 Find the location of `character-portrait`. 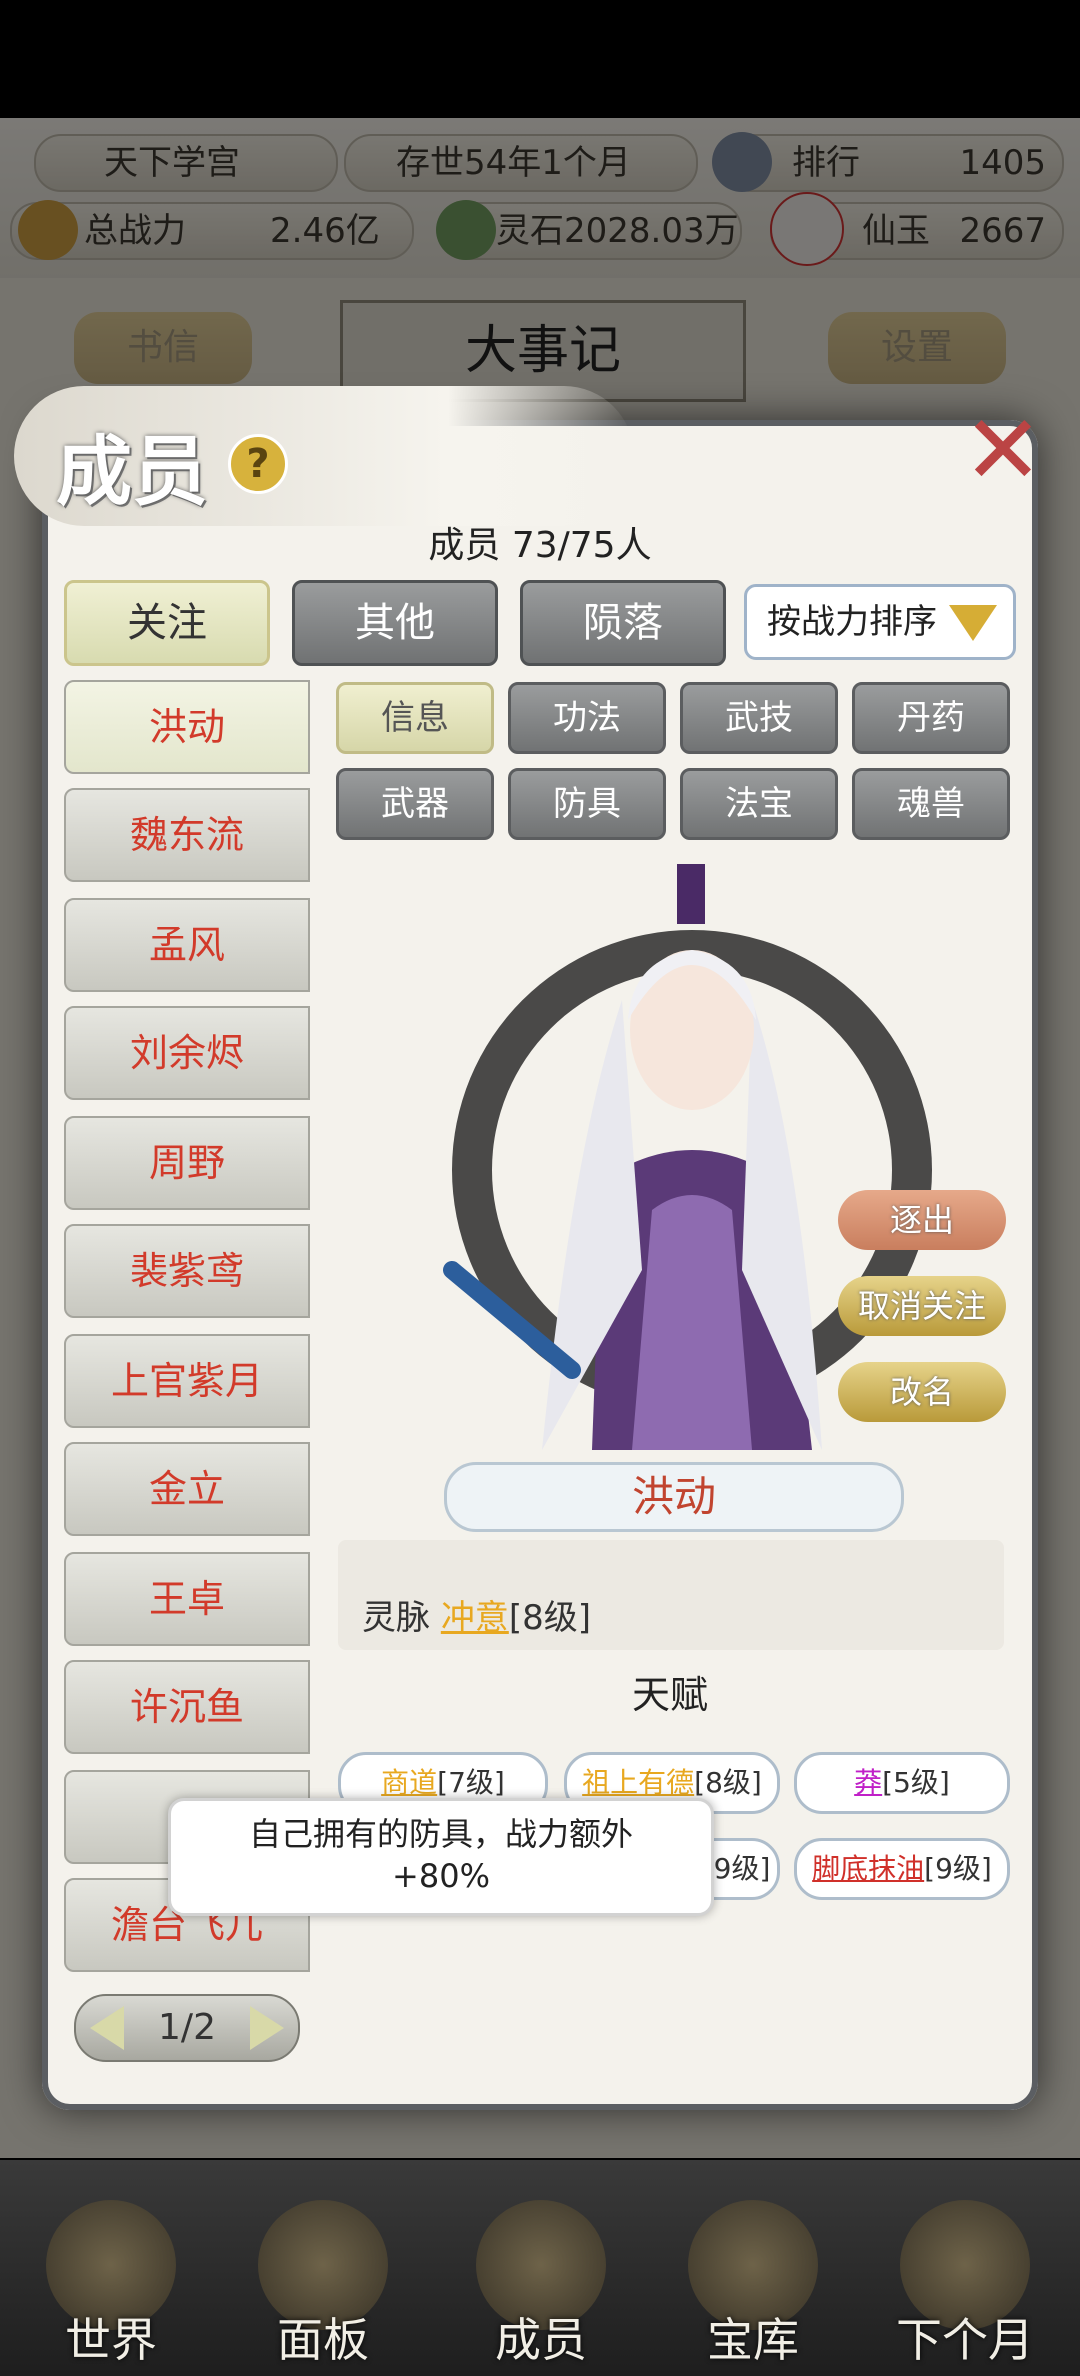

character-portrait is located at coordinates (687, 1157).